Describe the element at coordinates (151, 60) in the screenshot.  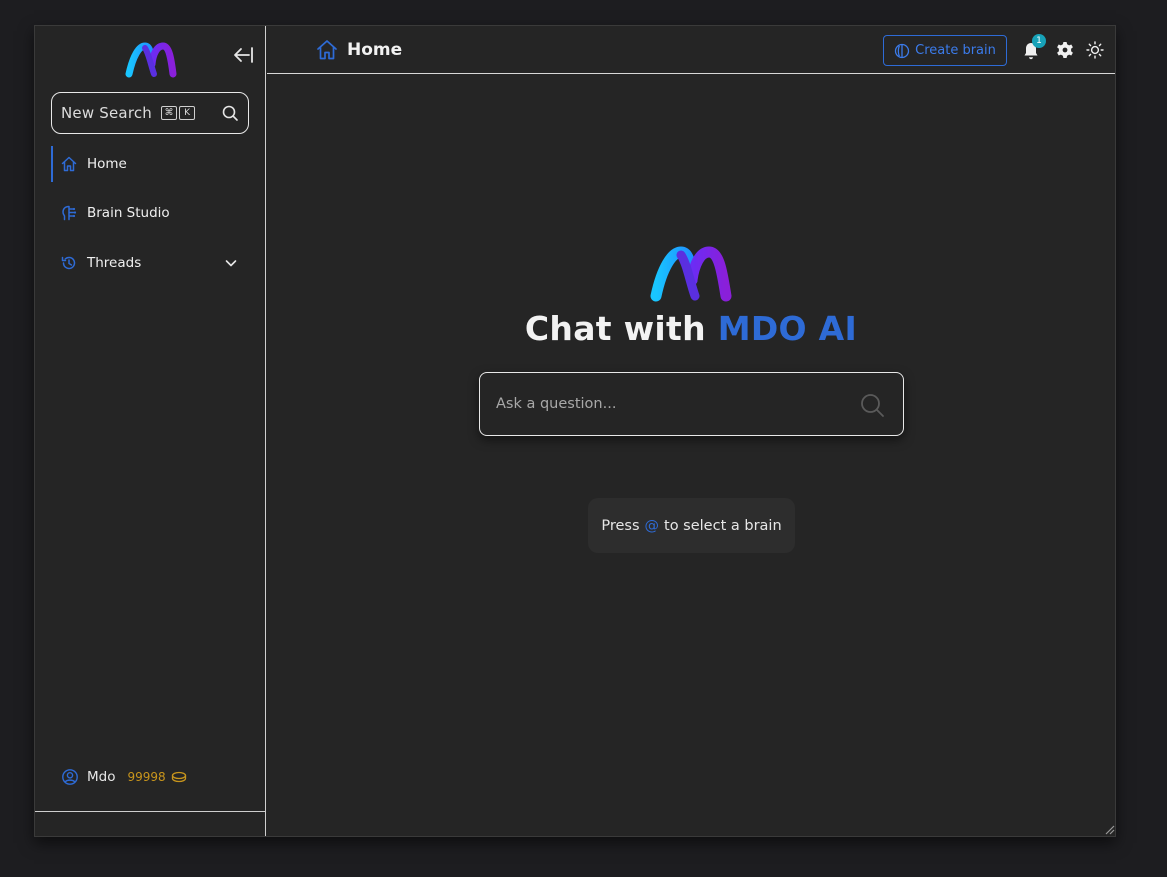
I see `brand-logo` at that location.